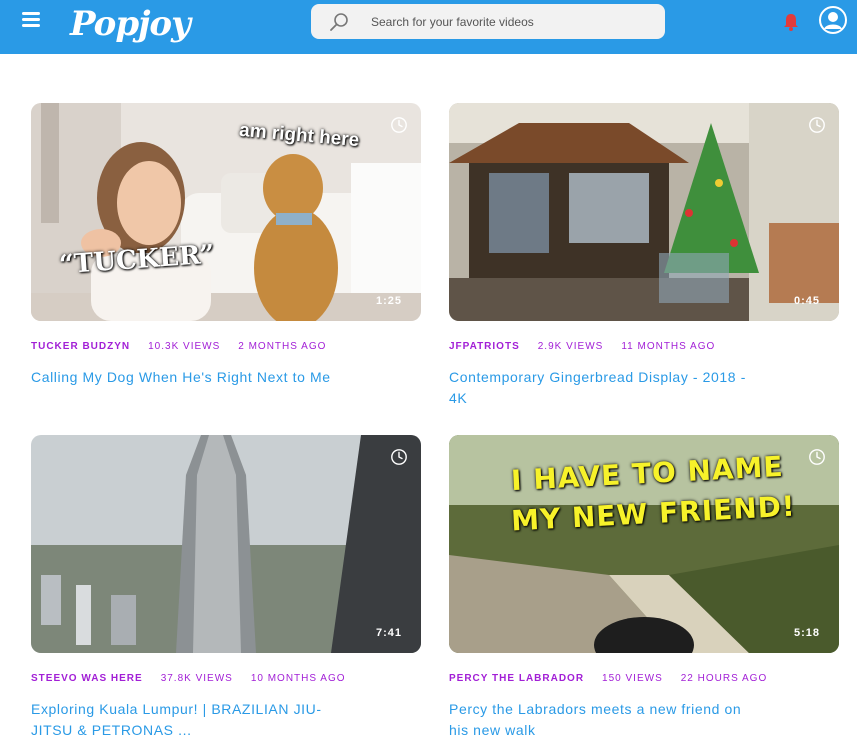  Describe the element at coordinates (484, 346) in the screenshot. I see `channel-name: JFPATRIOTS` at that location.